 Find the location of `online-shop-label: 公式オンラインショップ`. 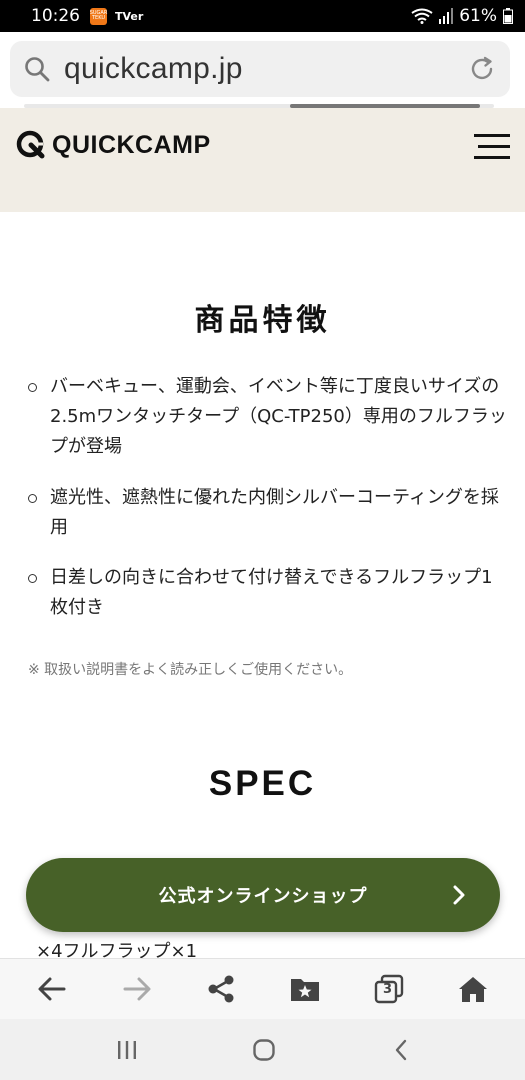

online-shop-label: 公式オンラインショップ is located at coordinates (263, 896).